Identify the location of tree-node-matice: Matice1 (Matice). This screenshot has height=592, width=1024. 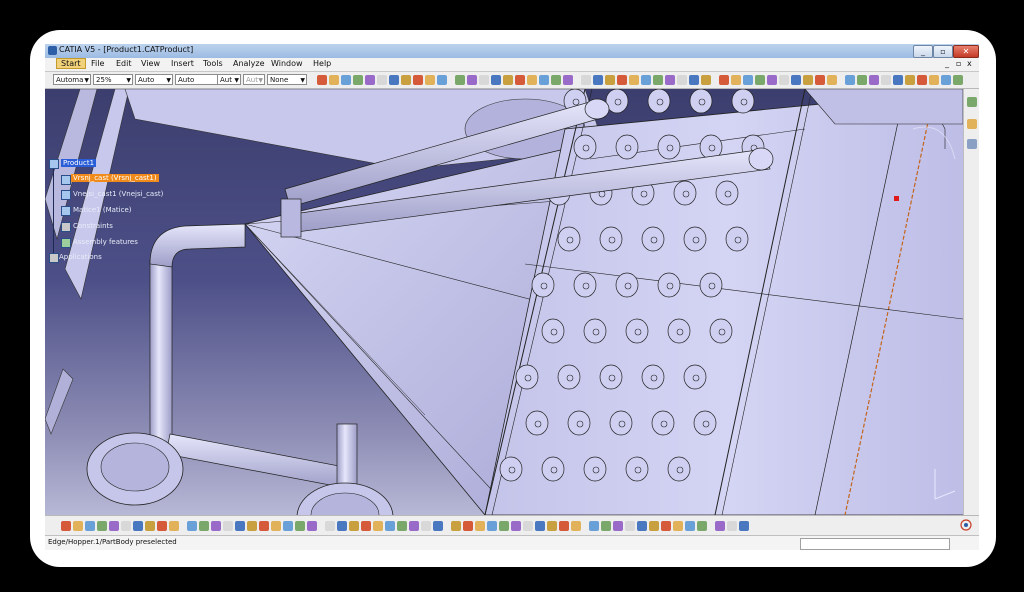
(102, 210).